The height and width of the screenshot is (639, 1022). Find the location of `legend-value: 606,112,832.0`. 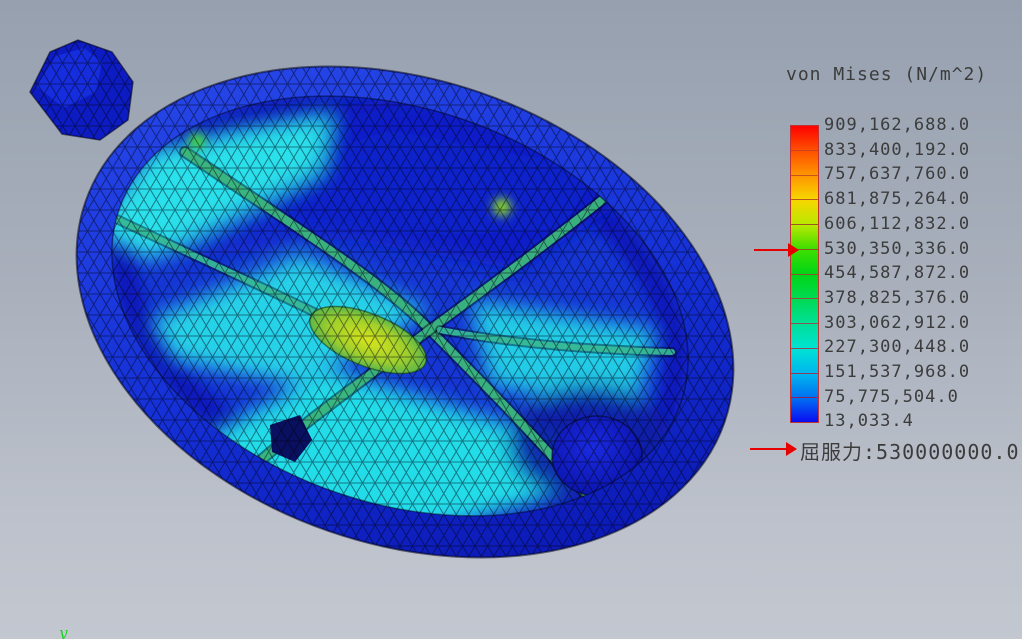

legend-value: 606,112,832.0 is located at coordinates (897, 223).